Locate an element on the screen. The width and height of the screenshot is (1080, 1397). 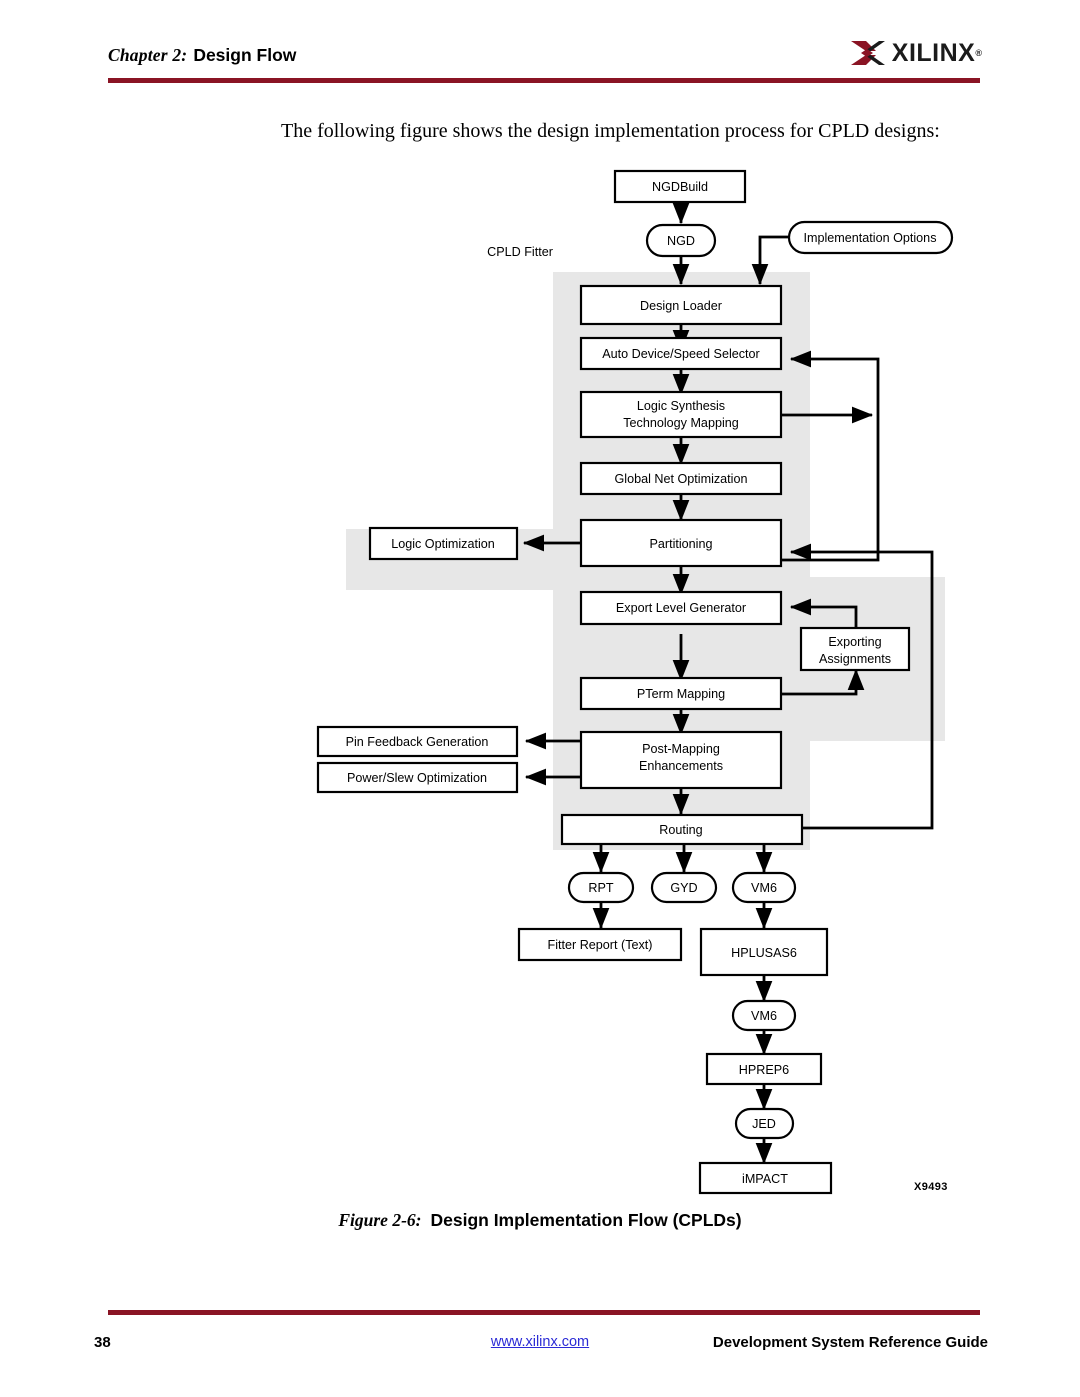
node-pin-feedback-generation-label: Pin Feedback Generation is located at coordinates (417, 742).